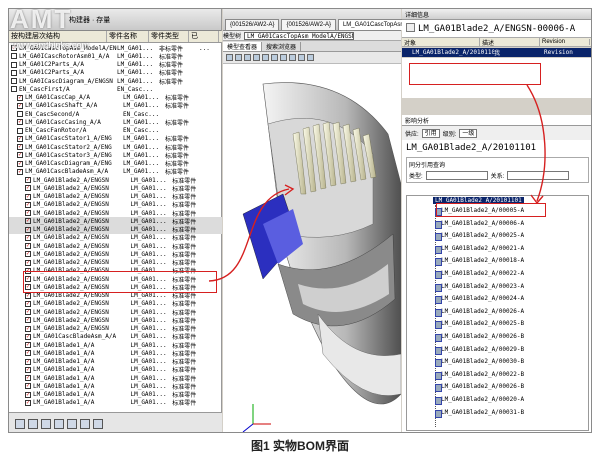 The height and width of the screenshot is (463, 600). What do you see at coordinates (51, 45) in the screenshot?
I see `watermark-url: www.amthinks.com` at bounding box center [51, 45].